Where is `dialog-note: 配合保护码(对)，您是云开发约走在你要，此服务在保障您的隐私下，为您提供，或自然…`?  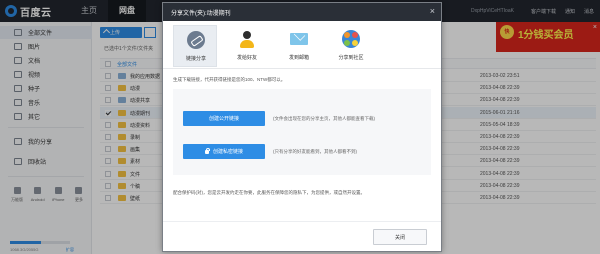 dialog-note: 配合保护码(对)，您是云开发约走在你要，此服务在保障您的隐私下，为您提供，或自然… is located at coordinates (269, 192).